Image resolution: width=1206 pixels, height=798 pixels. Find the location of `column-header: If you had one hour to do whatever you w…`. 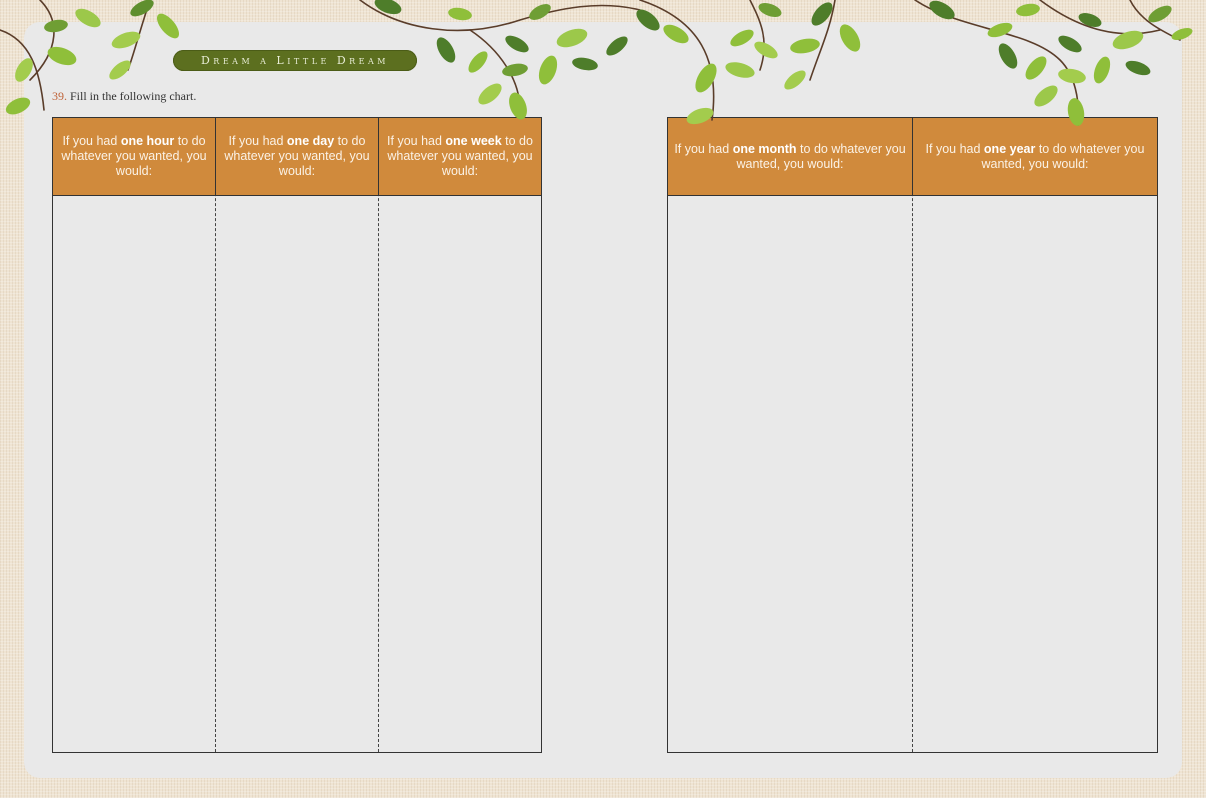

column-header: If you had one hour to do whatever you w… is located at coordinates (134, 157).